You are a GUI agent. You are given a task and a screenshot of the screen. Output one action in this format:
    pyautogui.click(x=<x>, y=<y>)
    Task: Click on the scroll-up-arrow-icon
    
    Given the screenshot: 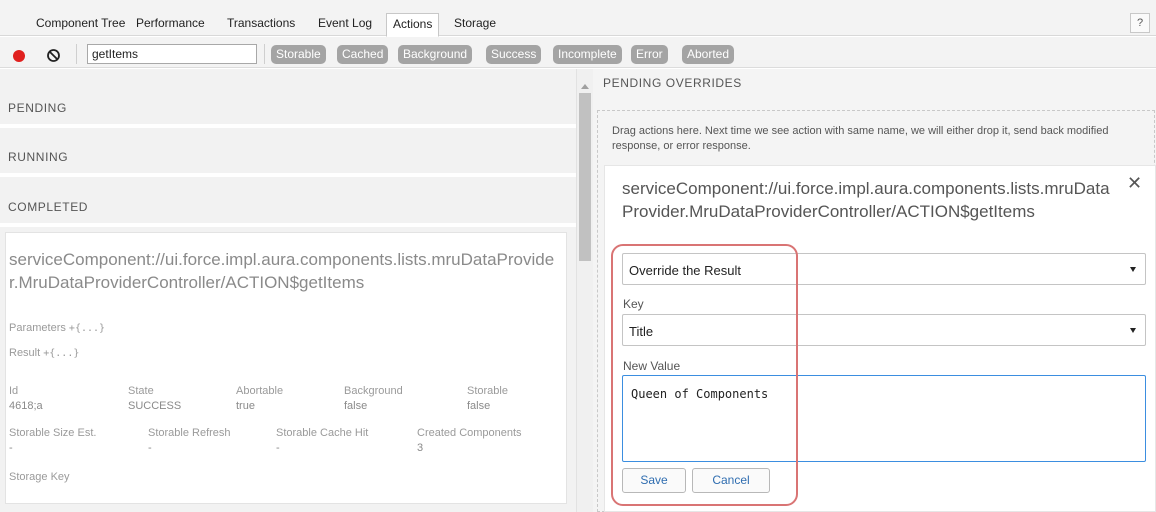 What is the action you would take?
    pyautogui.click(x=585, y=86)
    